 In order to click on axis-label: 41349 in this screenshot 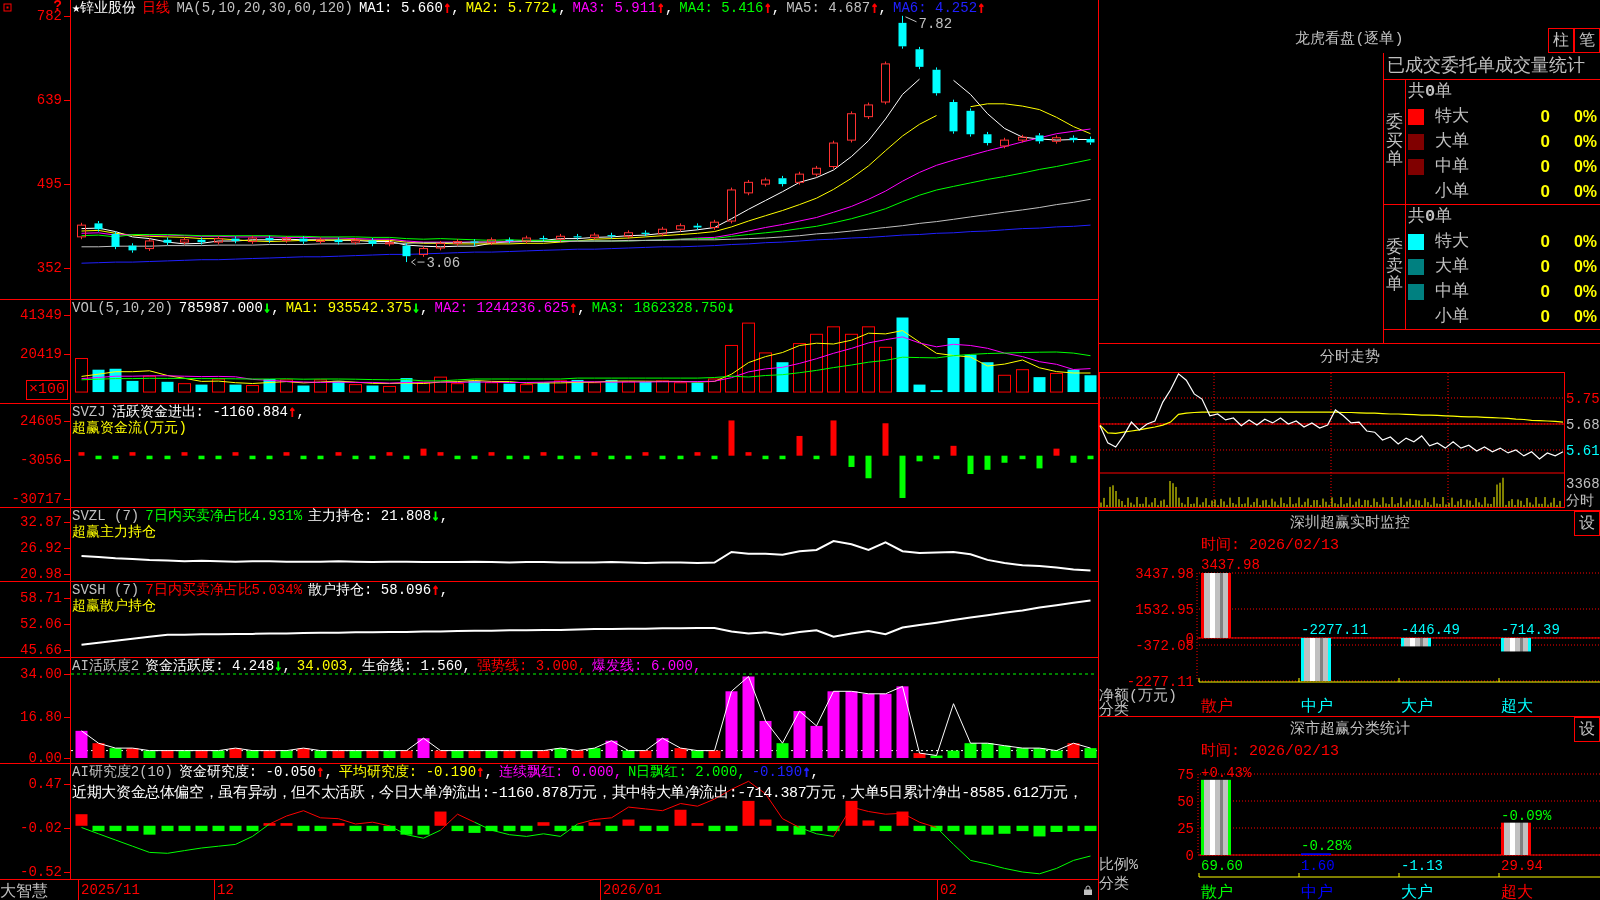, I will do `click(41, 315)`.